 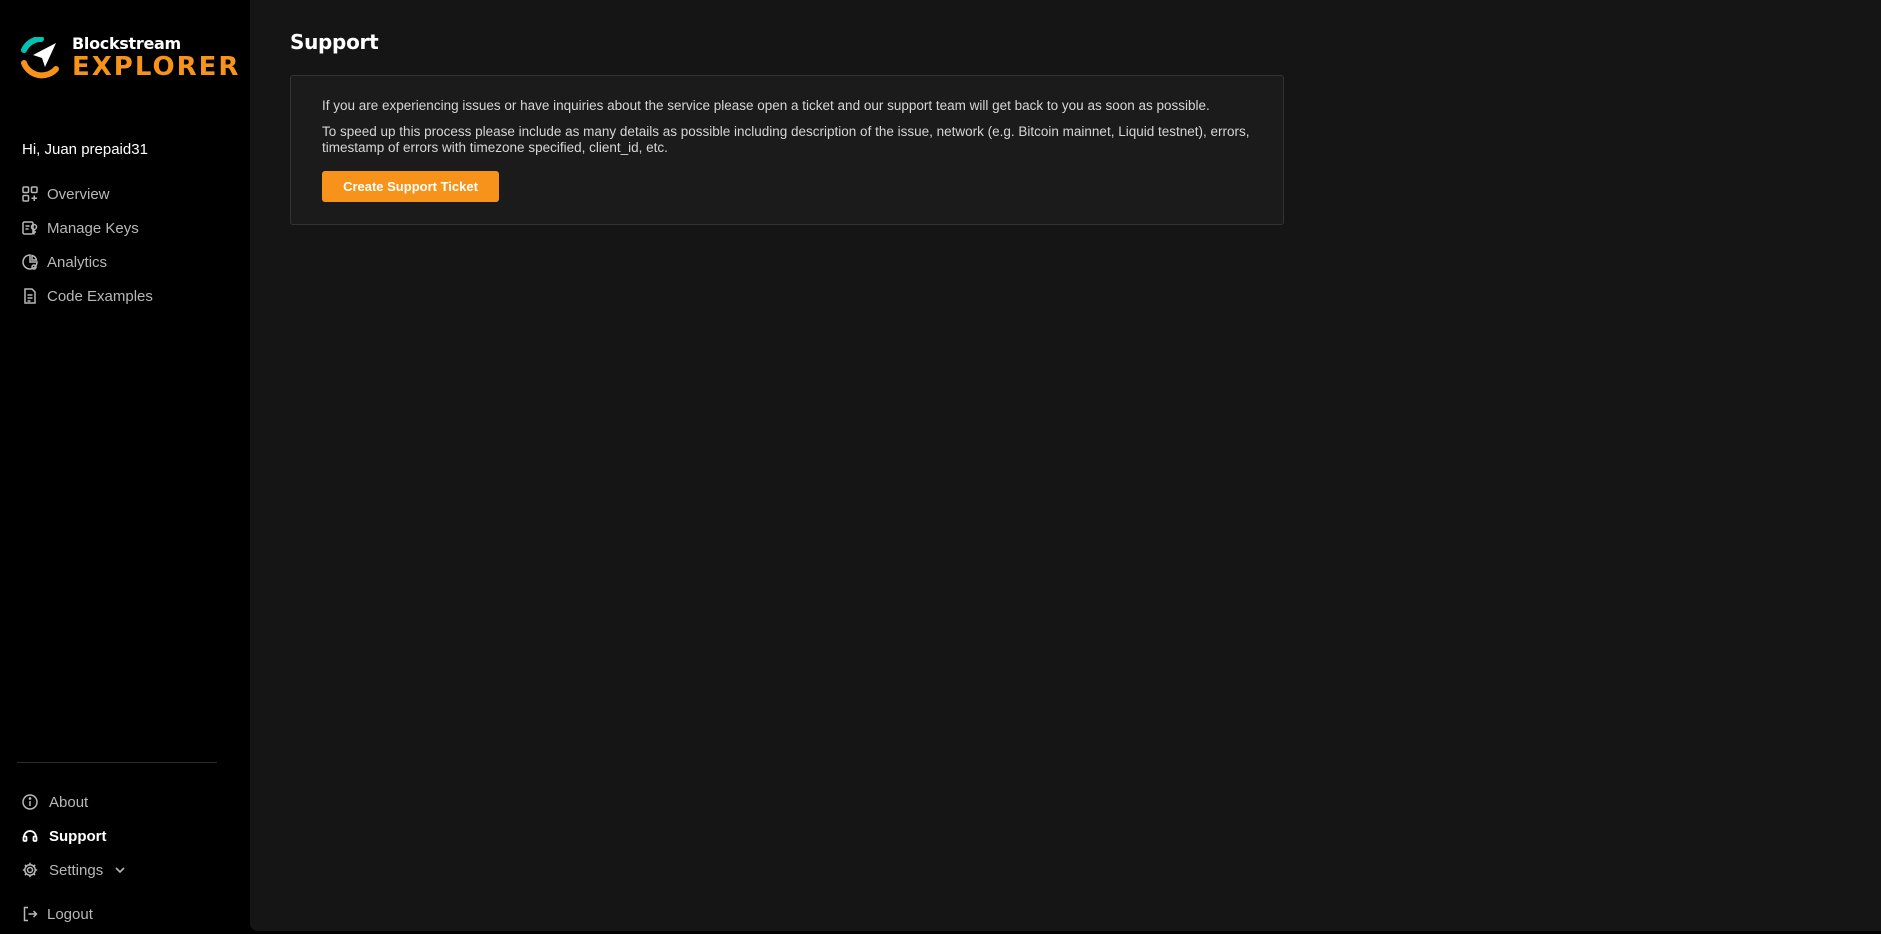 I want to click on support-icon, so click(x=30, y=836).